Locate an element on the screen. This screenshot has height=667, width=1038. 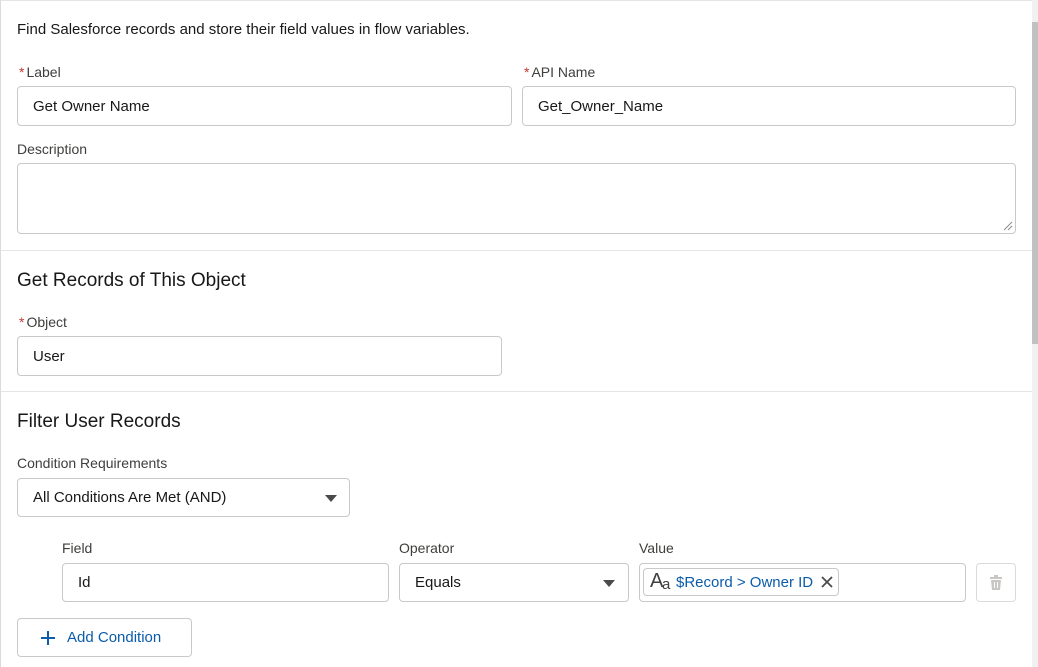
vertical-scrollbar is located at coordinates (1035, 333).